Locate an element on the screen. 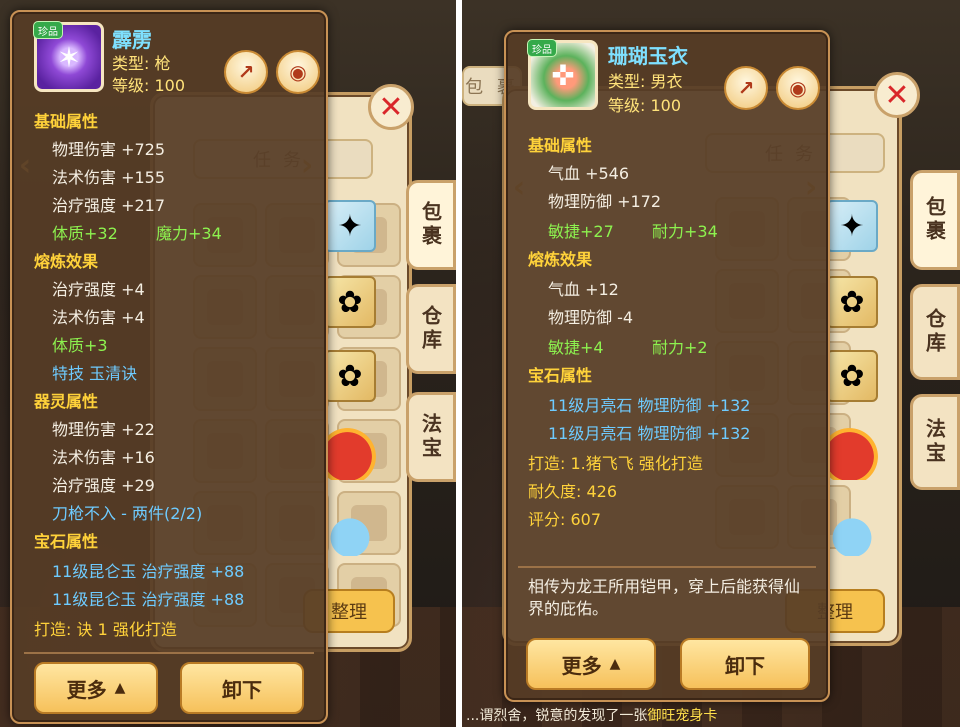  item-portrait: ✶ 珍品 is located at coordinates (68, 56).